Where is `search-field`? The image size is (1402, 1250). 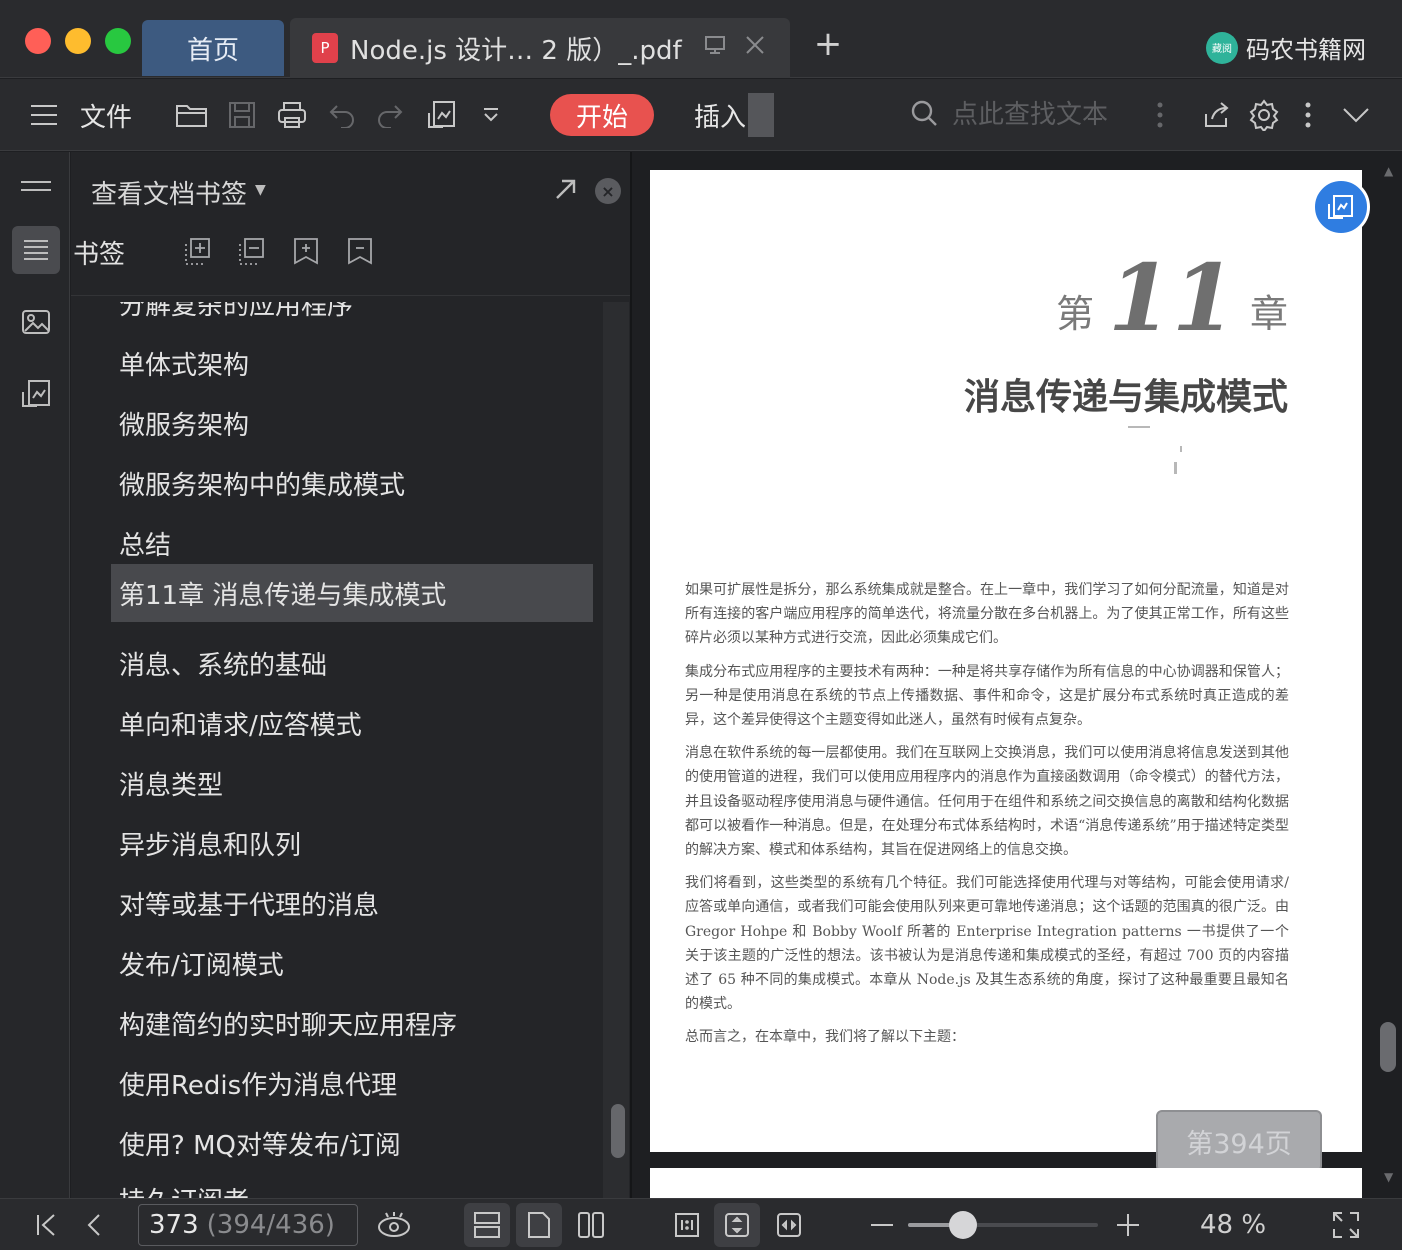
search-field is located at coordinates (1030, 115).